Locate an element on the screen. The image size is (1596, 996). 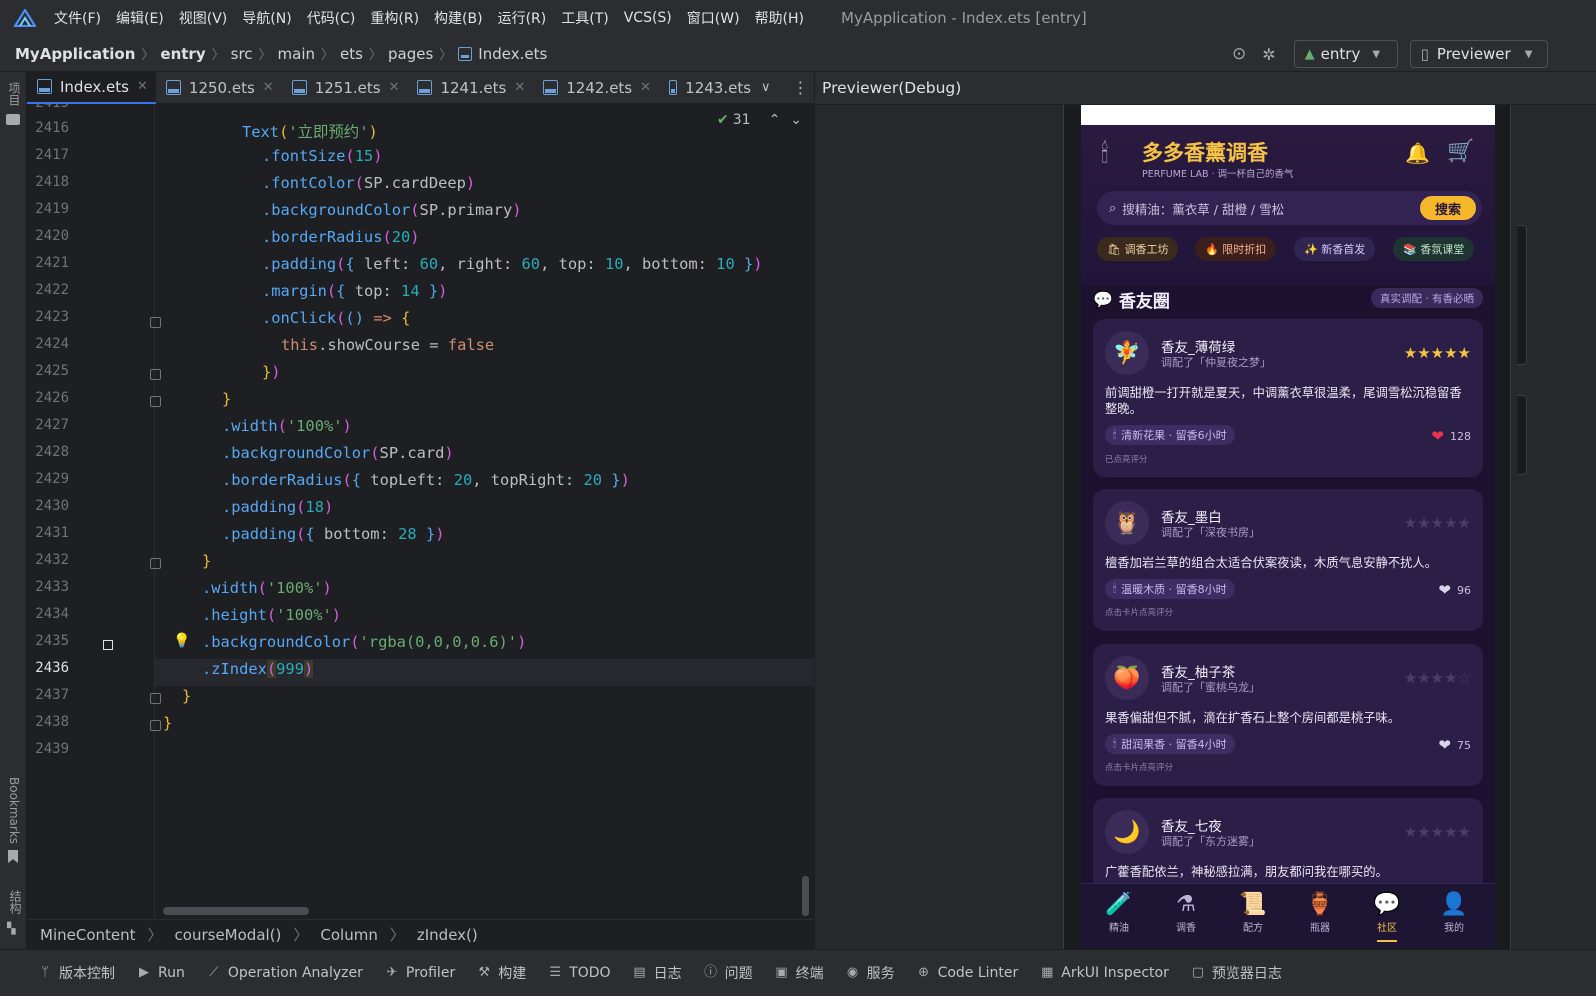
tool-previewer-log: ▢ 预览器日志 is located at coordinates (1236, 973).